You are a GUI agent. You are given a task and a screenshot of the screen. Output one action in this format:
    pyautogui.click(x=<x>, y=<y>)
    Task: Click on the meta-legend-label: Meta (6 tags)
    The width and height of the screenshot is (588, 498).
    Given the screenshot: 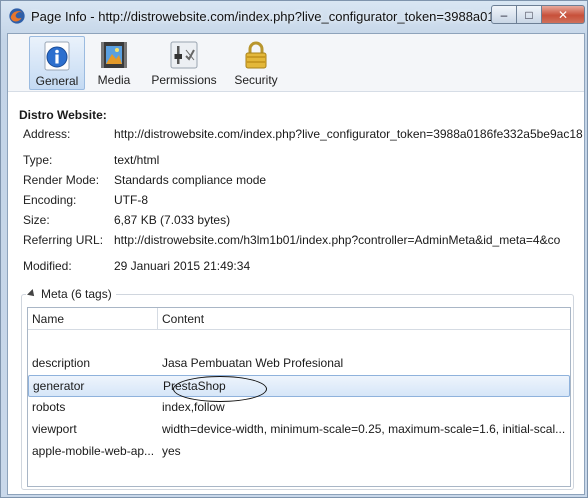 What is the action you would take?
    pyautogui.click(x=76, y=294)
    